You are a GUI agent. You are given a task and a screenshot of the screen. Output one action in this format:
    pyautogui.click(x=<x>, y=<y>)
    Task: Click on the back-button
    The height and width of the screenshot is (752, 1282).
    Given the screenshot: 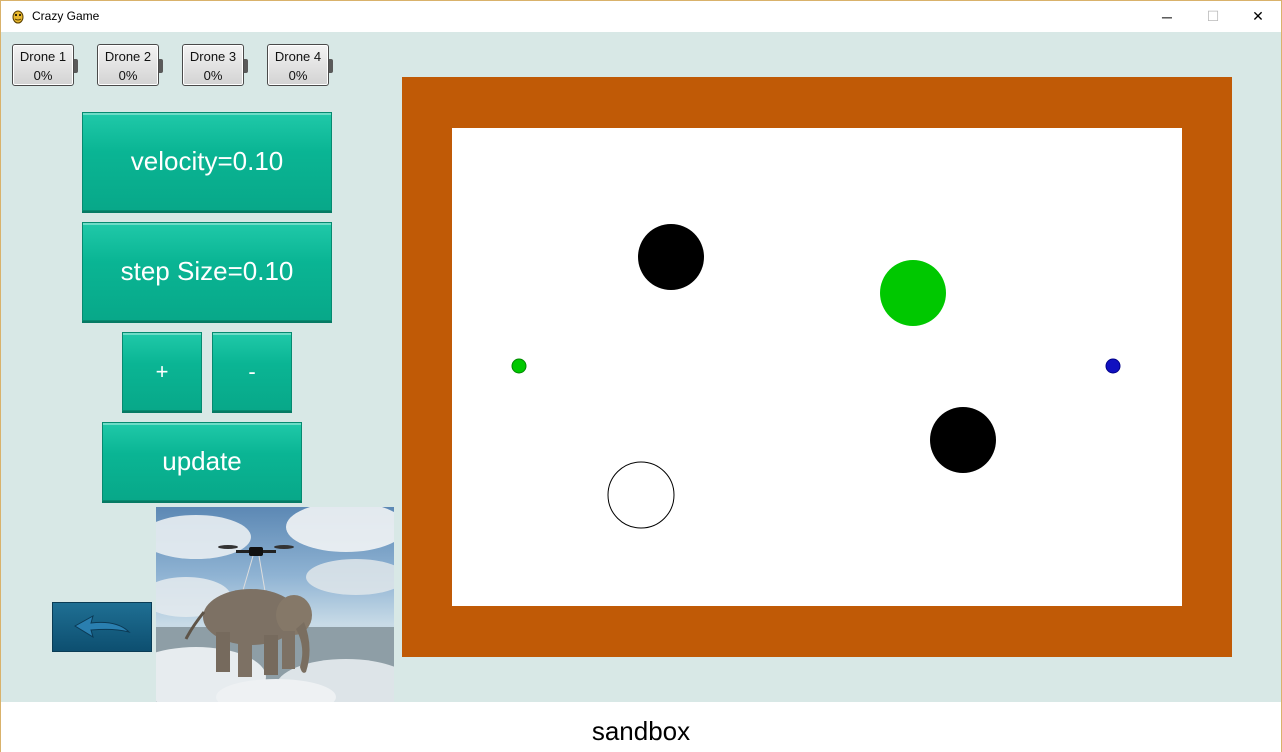 What is the action you would take?
    pyautogui.click(x=102, y=627)
    